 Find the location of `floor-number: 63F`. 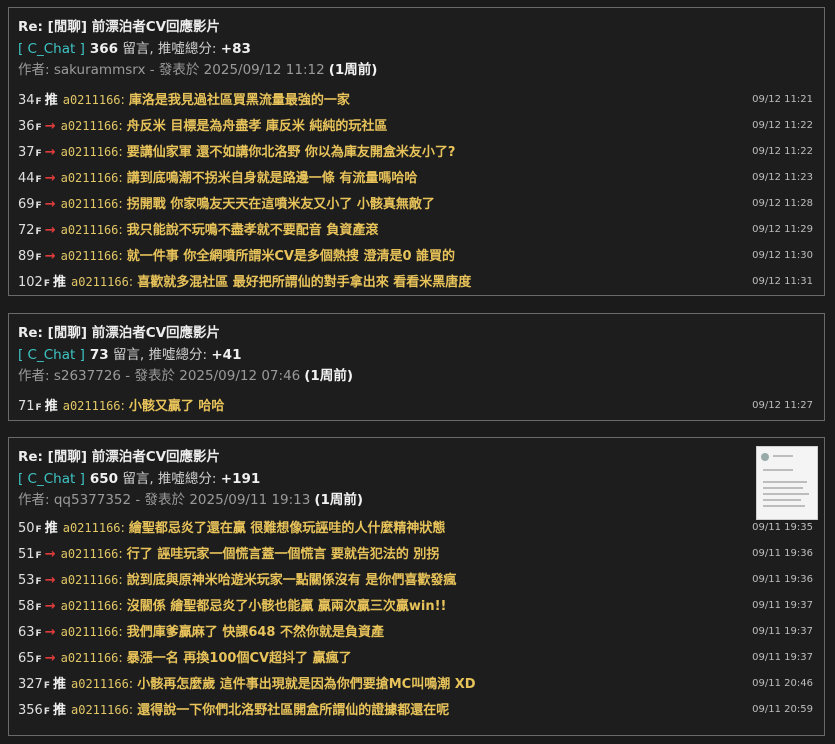

floor-number: 63F is located at coordinates (31, 632).